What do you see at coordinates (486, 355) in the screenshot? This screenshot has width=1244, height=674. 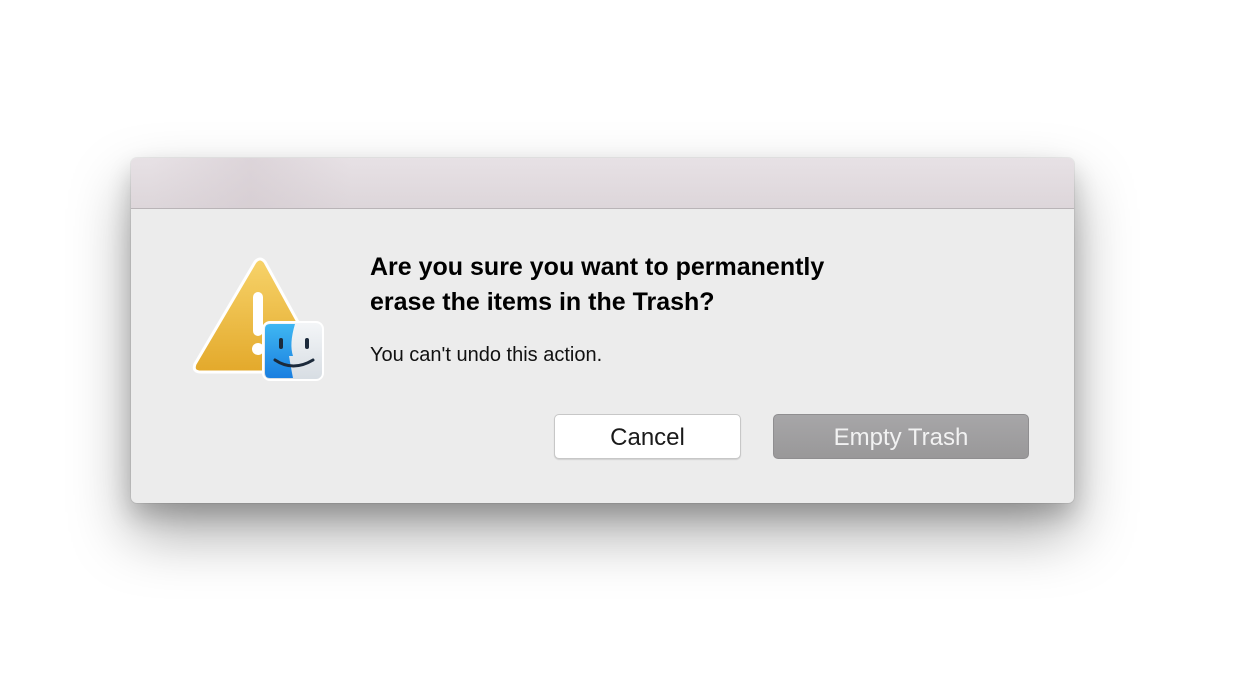 I see `dialog-message: You can't undo this action.` at bounding box center [486, 355].